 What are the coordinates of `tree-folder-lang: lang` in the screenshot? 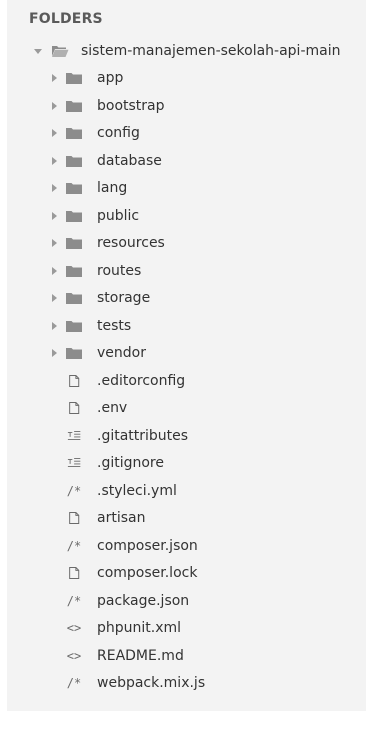 It's located at (186, 189).